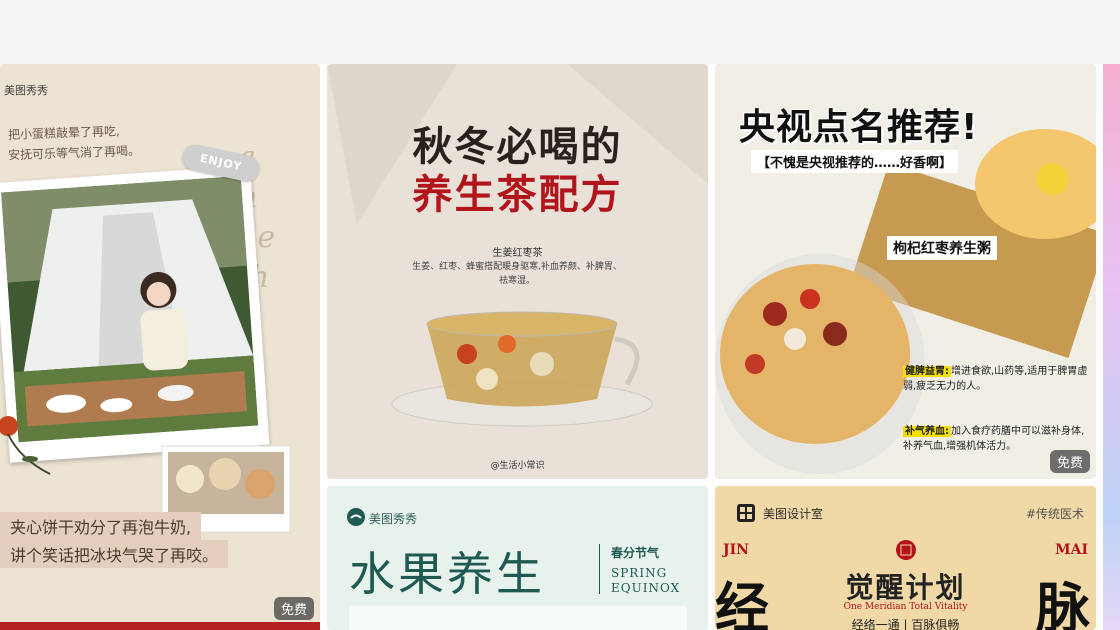 This screenshot has width=1120, height=630. What do you see at coordinates (855, 161) in the screenshot?
I see `card-subtitle: 【不愧是央视推荐的……好香啊】` at bounding box center [855, 161].